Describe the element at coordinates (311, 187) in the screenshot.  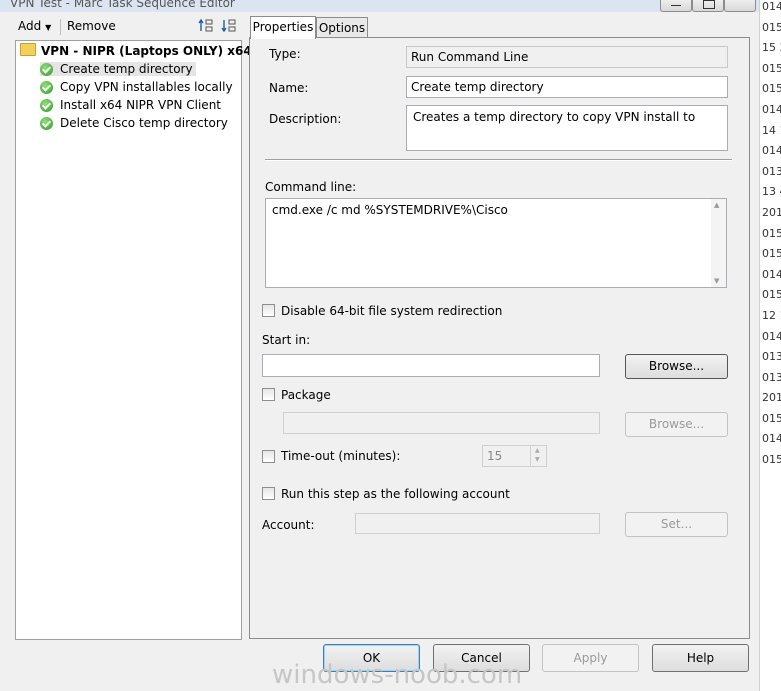
I see `command-line-label: Command line:` at that location.